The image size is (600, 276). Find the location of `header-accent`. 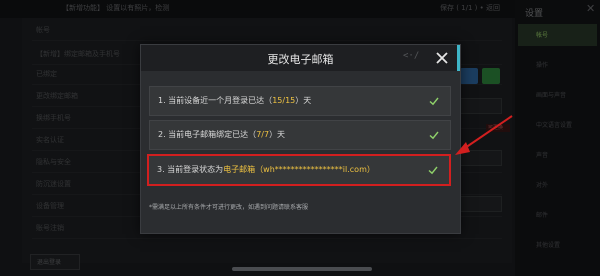

header-accent is located at coordinates (458, 58).